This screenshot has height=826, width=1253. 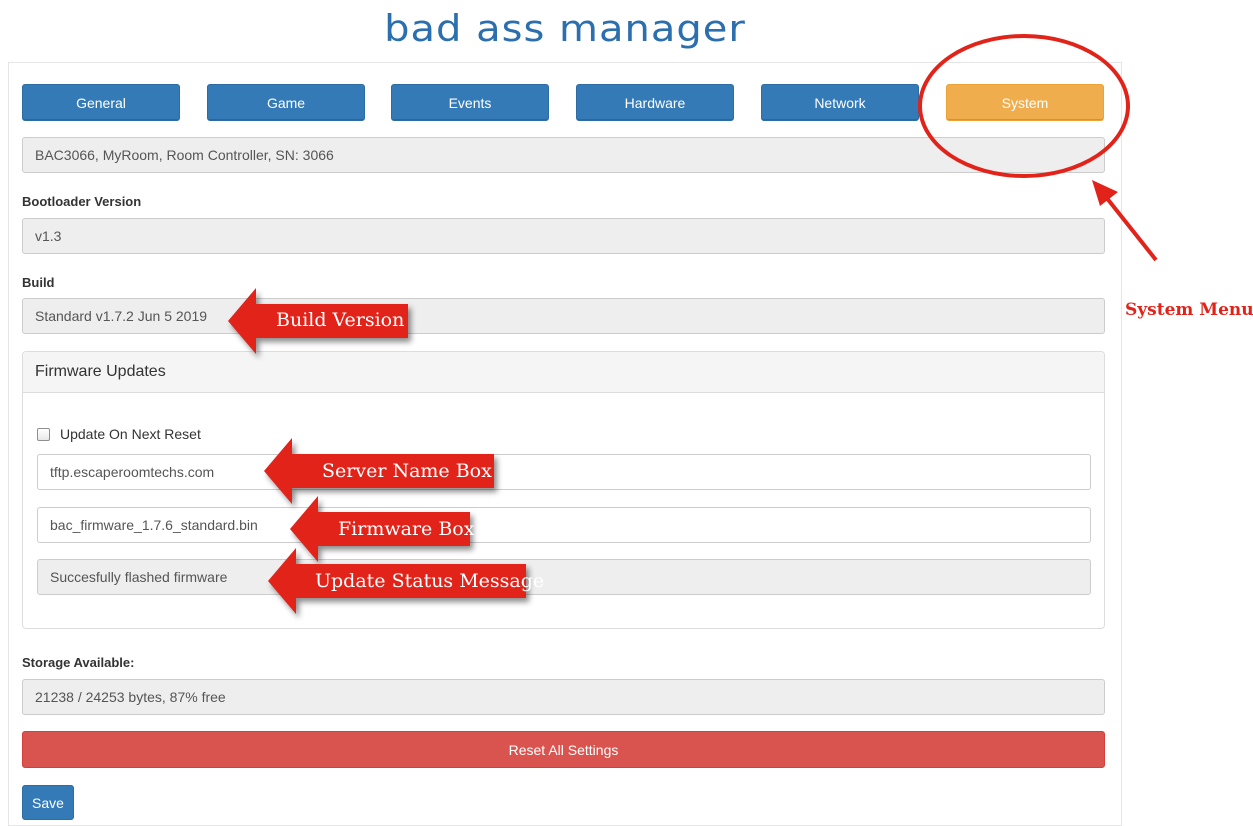 I want to click on reset-all-settings-button: Reset All Settings, so click(x=563, y=749).